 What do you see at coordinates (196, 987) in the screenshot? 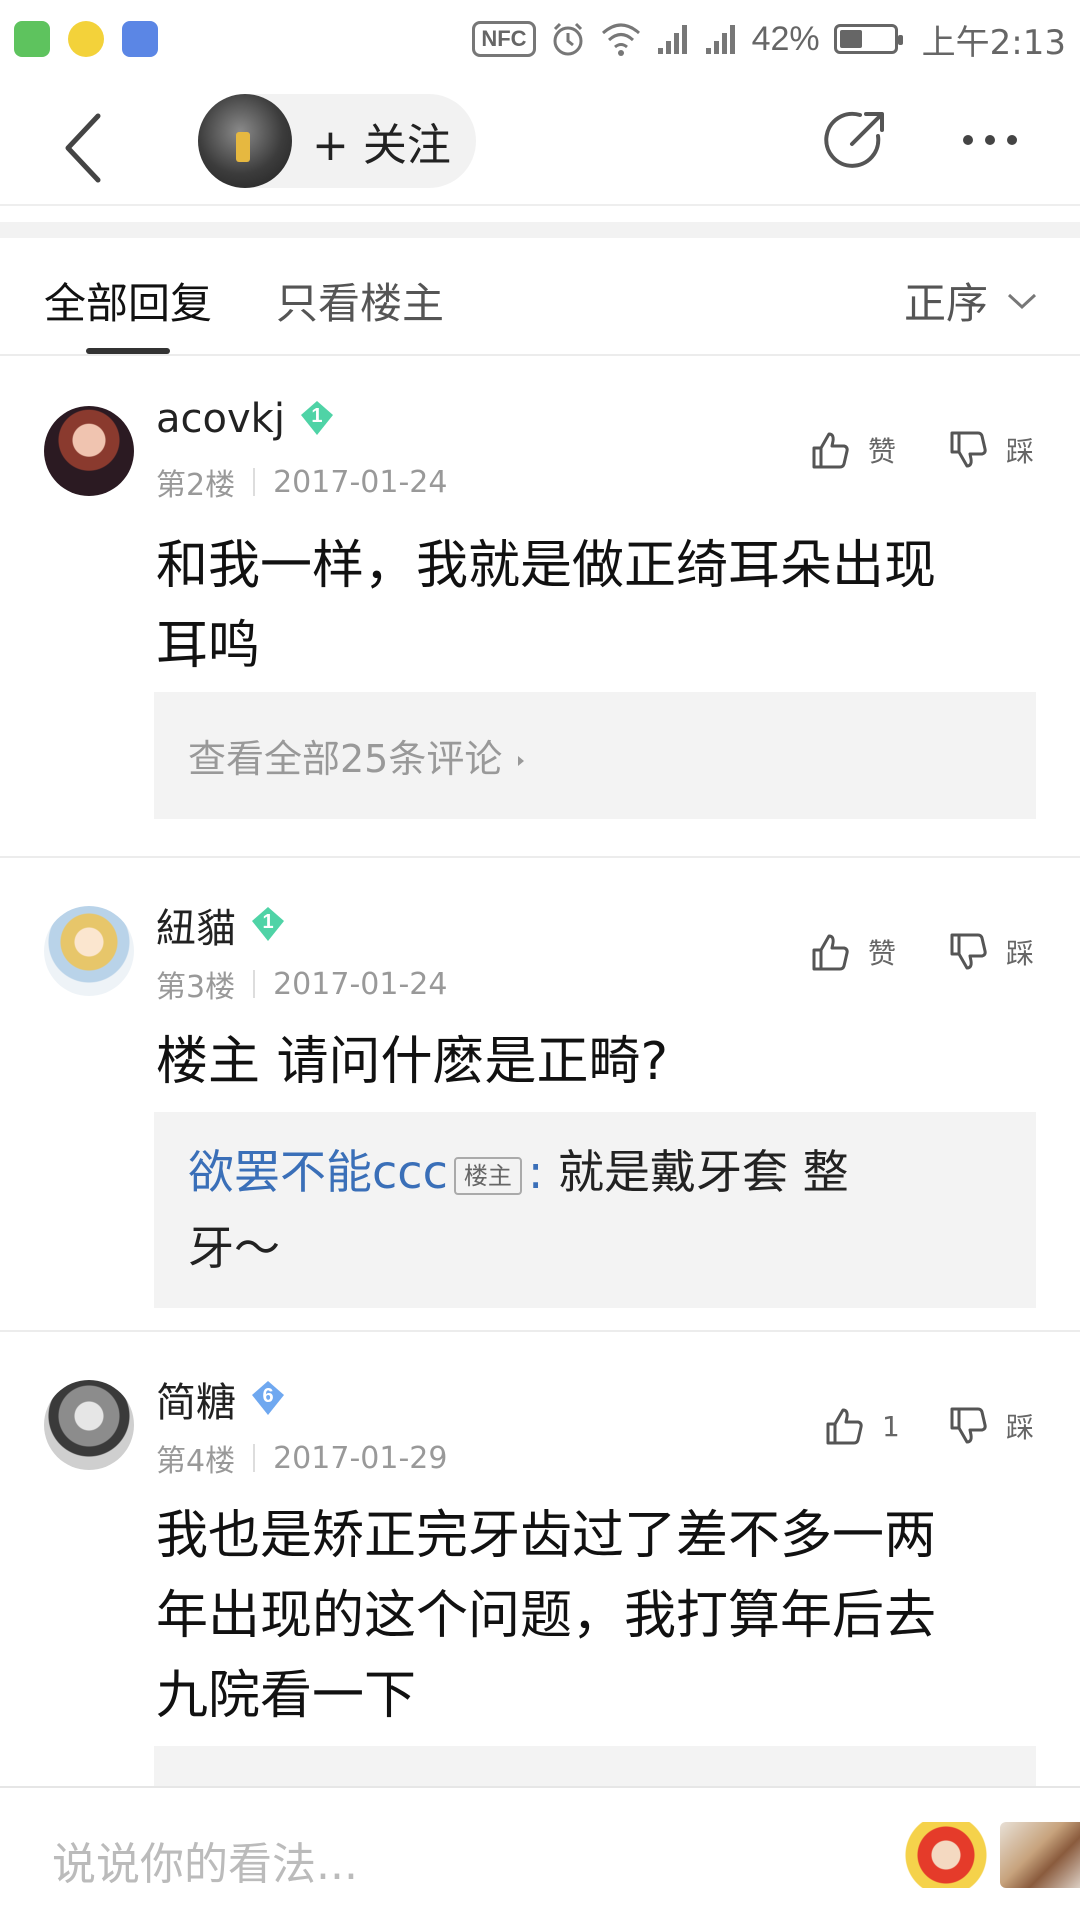
I see `floor-number: 第3楼` at bounding box center [196, 987].